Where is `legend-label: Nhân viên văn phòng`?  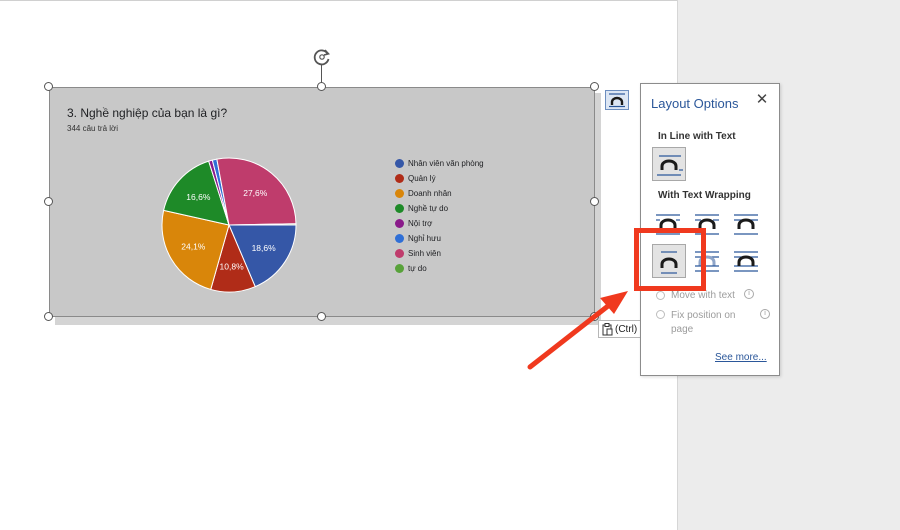 legend-label: Nhân viên văn phòng is located at coordinates (446, 163).